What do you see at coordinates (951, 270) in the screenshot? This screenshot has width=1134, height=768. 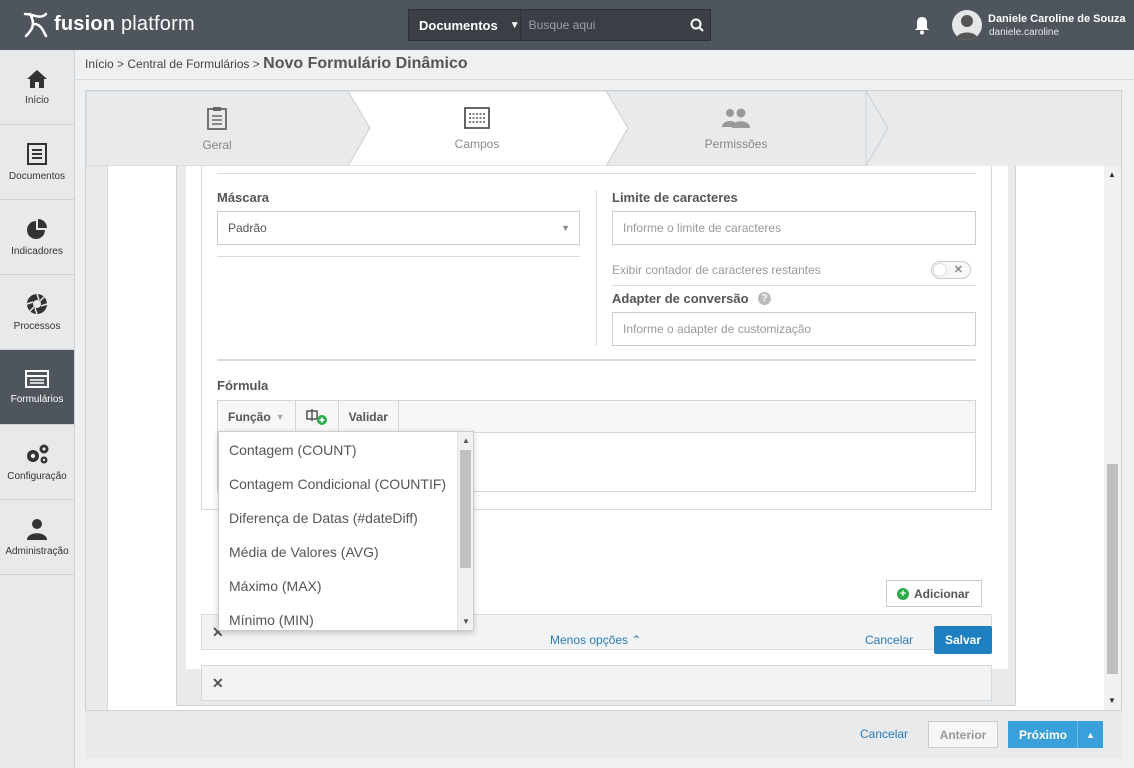 I see `counter-toggle: ✕` at bounding box center [951, 270].